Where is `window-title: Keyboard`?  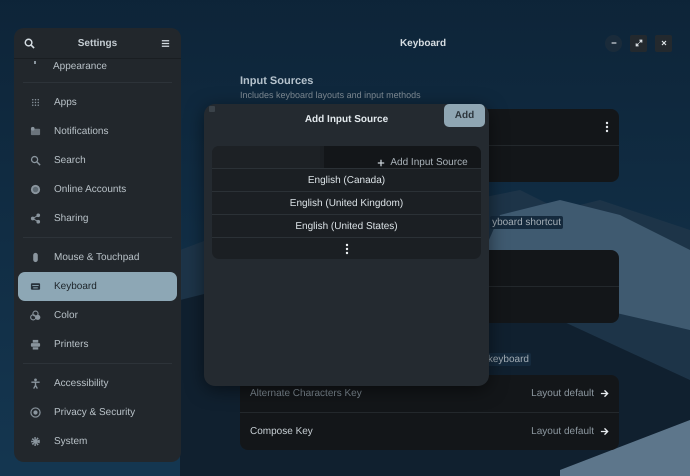 window-title: Keyboard is located at coordinates (423, 43).